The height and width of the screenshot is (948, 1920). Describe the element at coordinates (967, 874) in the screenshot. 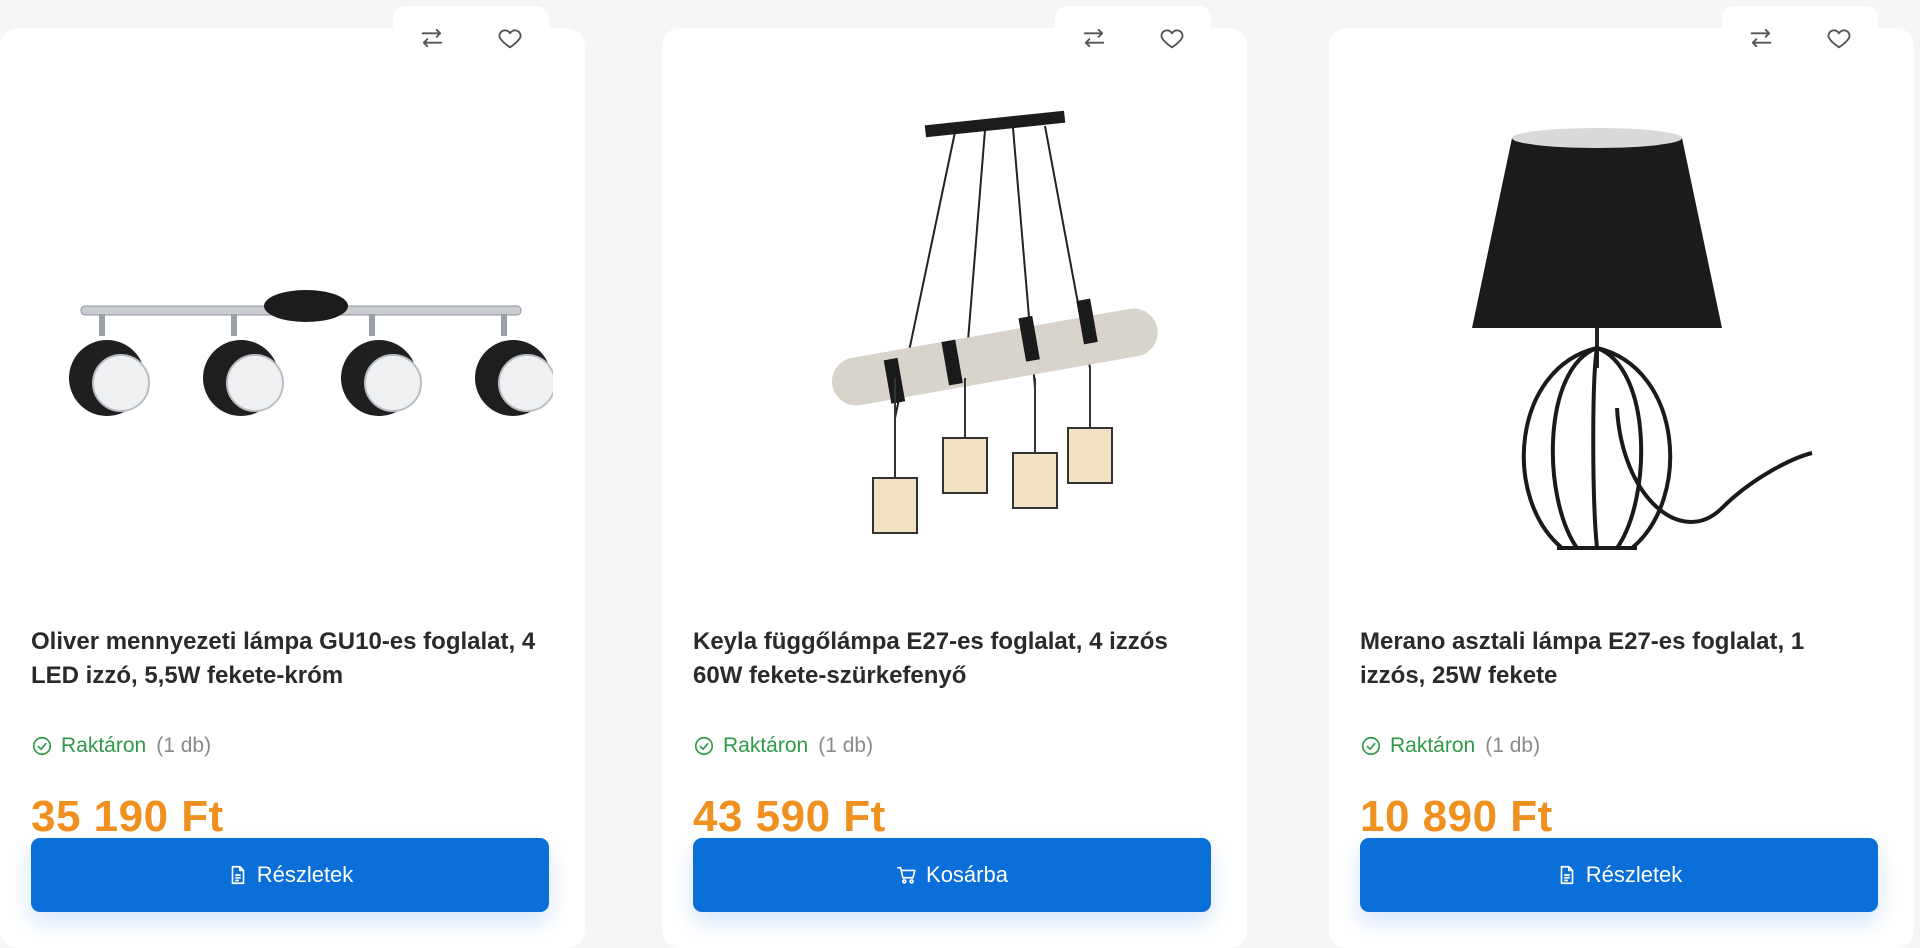

I see `add-to-cart-label: Kosárba` at that location.